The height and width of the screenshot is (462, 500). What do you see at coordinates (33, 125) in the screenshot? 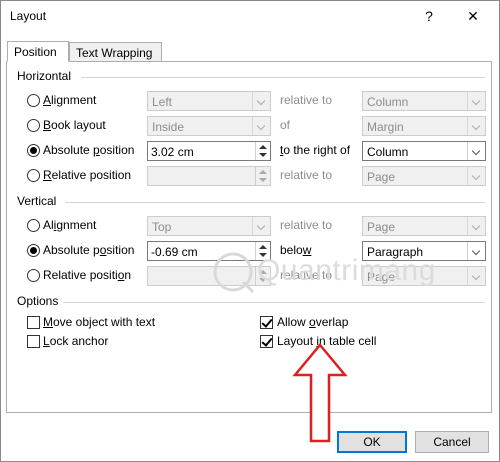
I see `h-book-layout-radio` at bounding box center [33, 125].